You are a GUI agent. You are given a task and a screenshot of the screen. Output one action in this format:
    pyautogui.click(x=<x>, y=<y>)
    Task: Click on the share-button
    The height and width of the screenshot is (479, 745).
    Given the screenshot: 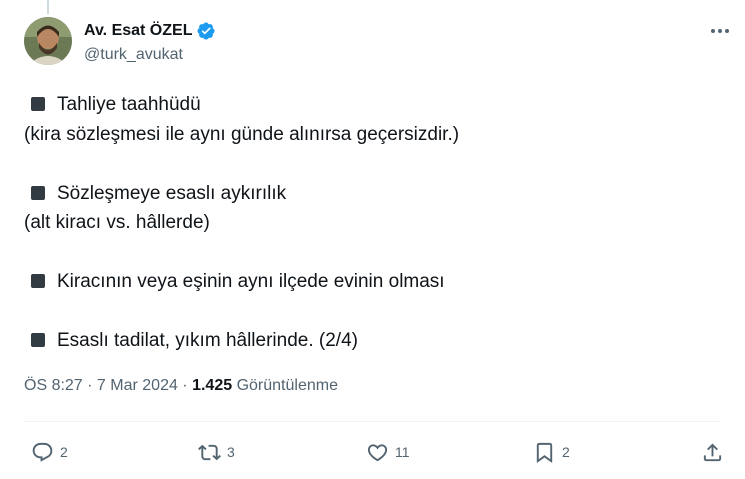 What is the action you would take?
    pyautogui.click(x=712, y=452)
    